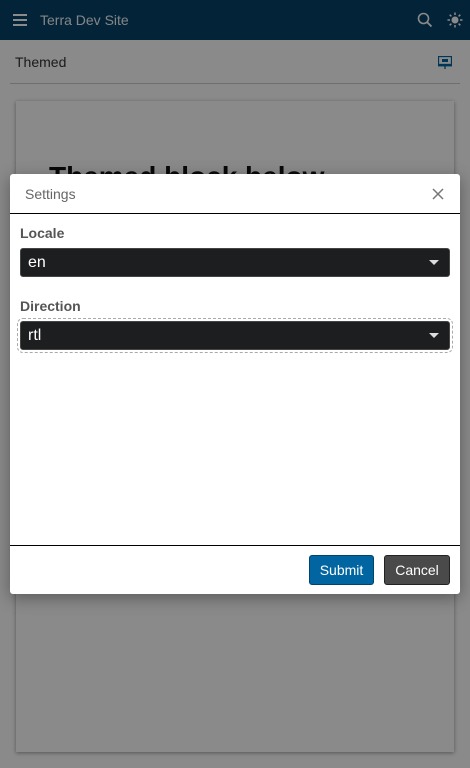  What do you see at coordinates (235, 194) in the screenshot?
I see `modal-header: Settings` at bounding box center [235, 194].